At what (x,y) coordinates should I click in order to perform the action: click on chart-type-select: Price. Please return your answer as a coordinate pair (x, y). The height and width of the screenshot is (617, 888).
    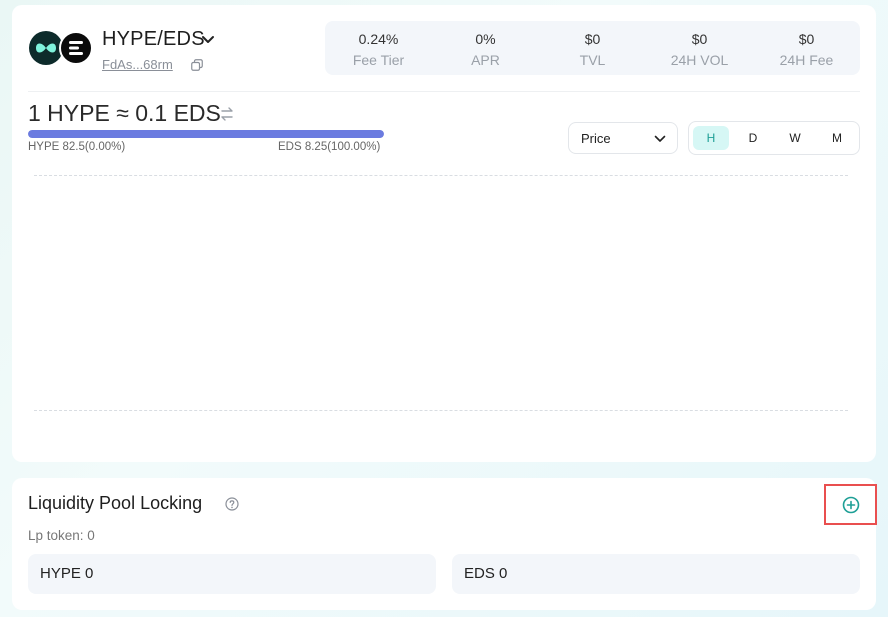
    Looking at the image, I should click on (623, 138).